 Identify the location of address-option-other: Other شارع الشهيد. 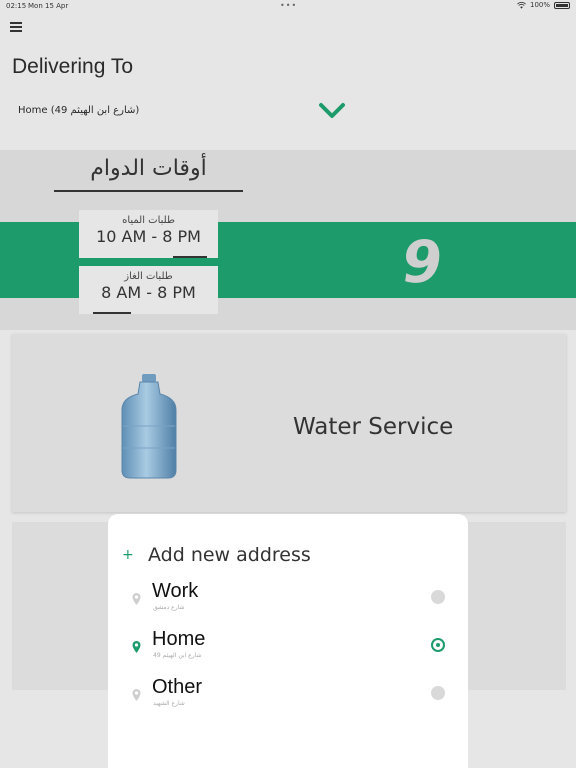
(288, 698).